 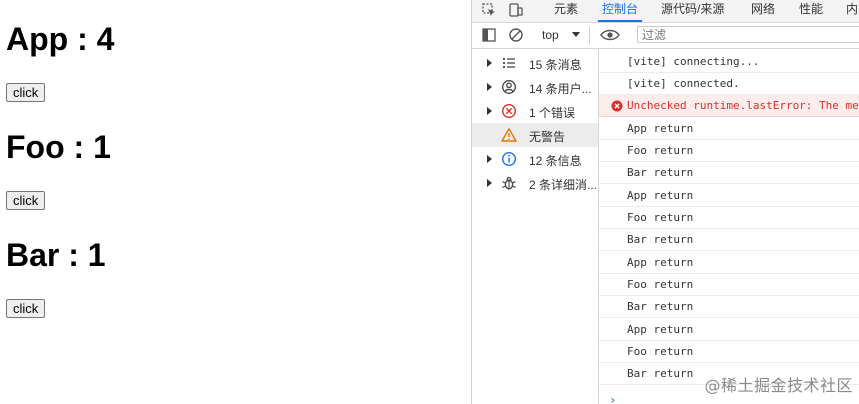 What do you see at coordinates (547, 137) in the screenshot?
I see `sidebar-item-label: 无警告` at bounding box center [547, 137].